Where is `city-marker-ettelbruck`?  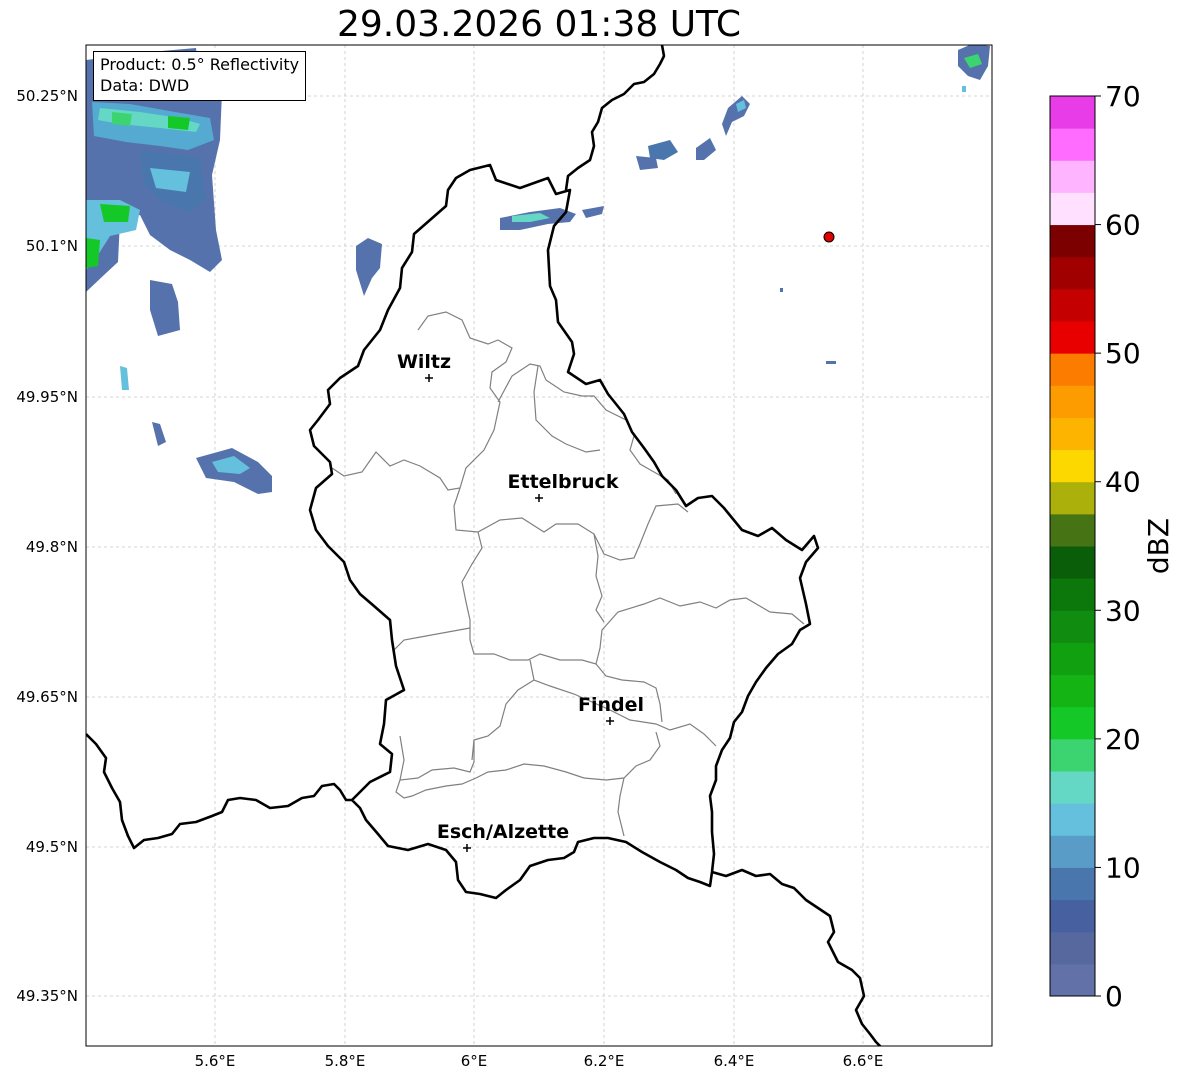
city-marker-ettelbruck is located at coordinates (539, 498).